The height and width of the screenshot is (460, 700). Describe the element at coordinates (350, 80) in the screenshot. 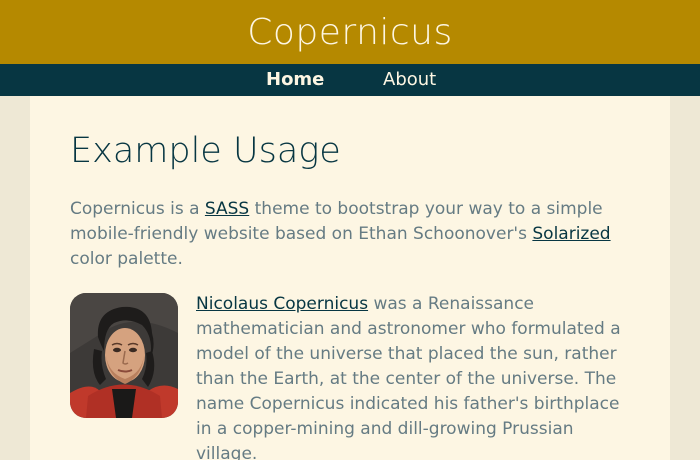

I see `main-nav: Home About` at that location.